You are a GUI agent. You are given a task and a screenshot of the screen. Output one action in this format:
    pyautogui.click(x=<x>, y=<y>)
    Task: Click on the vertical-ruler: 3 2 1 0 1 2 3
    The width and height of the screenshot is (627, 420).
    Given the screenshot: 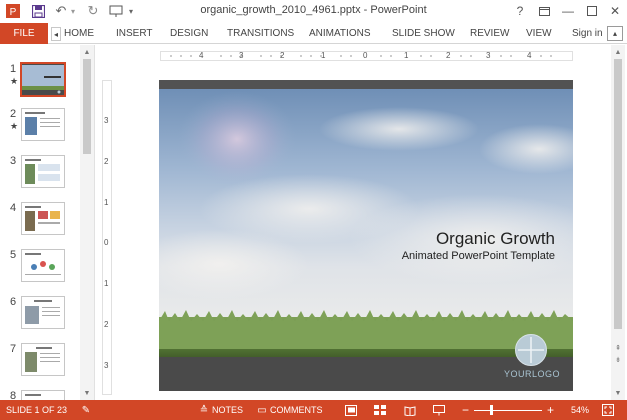 What is the action you would take?
    pyautogui.click(x=107, y=237)
    